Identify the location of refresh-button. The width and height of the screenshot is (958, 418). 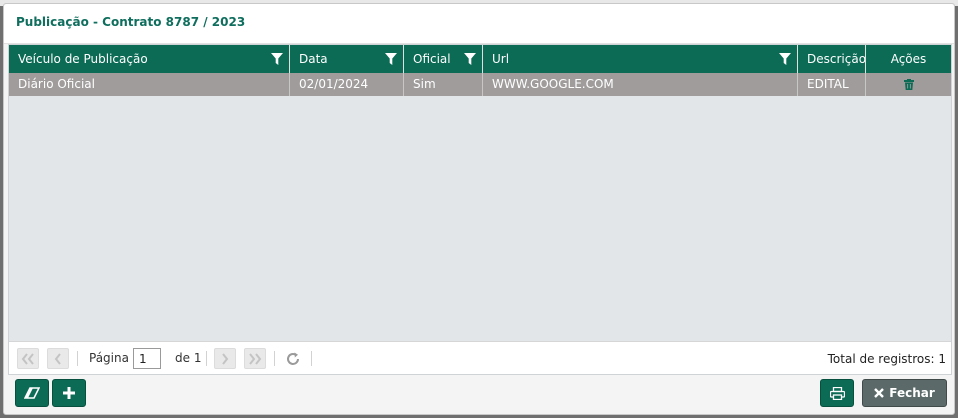
(293, 359).